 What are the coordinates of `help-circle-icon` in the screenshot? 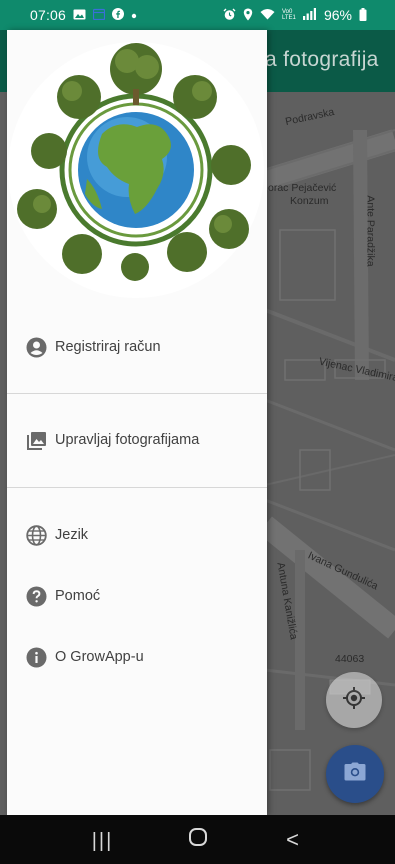 It's located at (36, 596).